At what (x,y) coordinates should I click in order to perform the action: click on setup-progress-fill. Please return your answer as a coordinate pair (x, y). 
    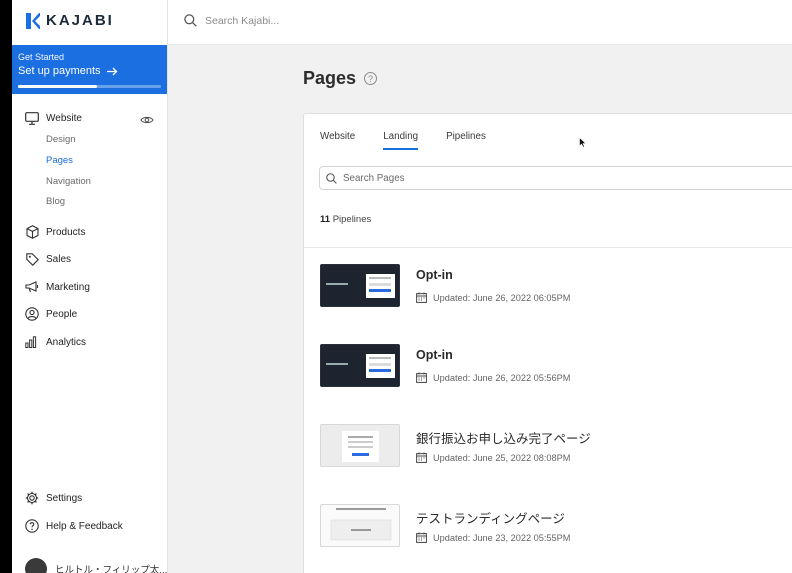
    Looking at the image, I should click on (57, 86).